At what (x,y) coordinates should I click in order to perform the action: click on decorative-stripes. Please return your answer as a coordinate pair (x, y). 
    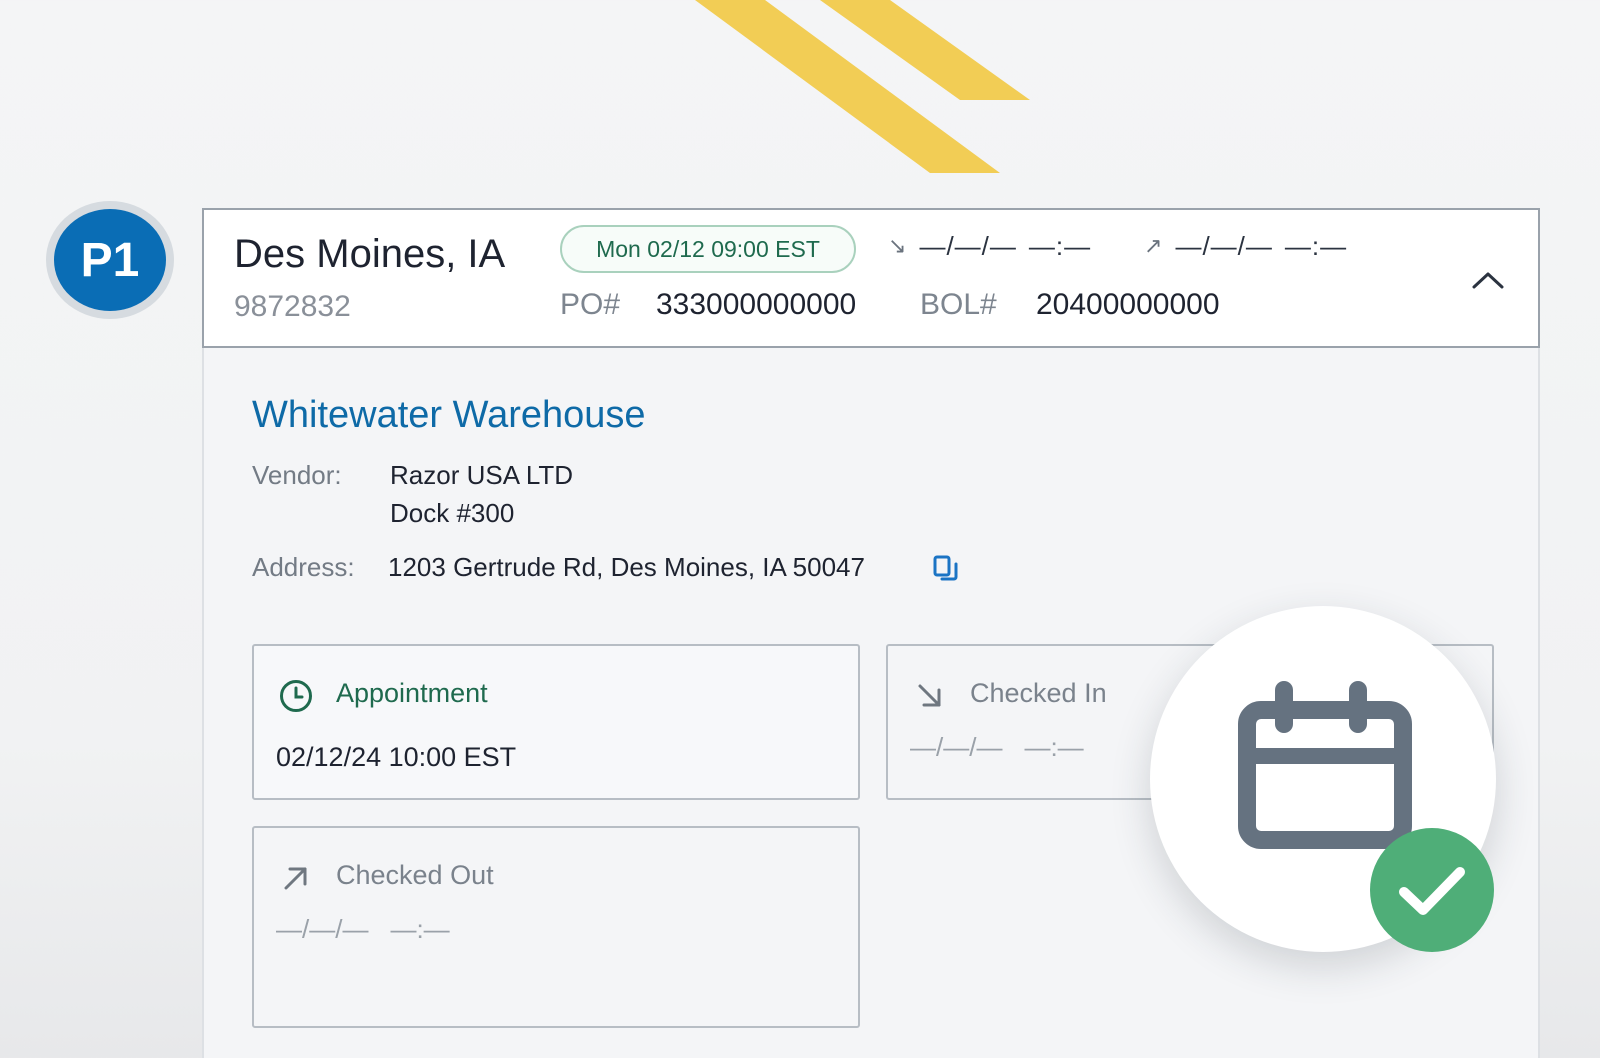
    Looking at the image, I should click on (862, 86).